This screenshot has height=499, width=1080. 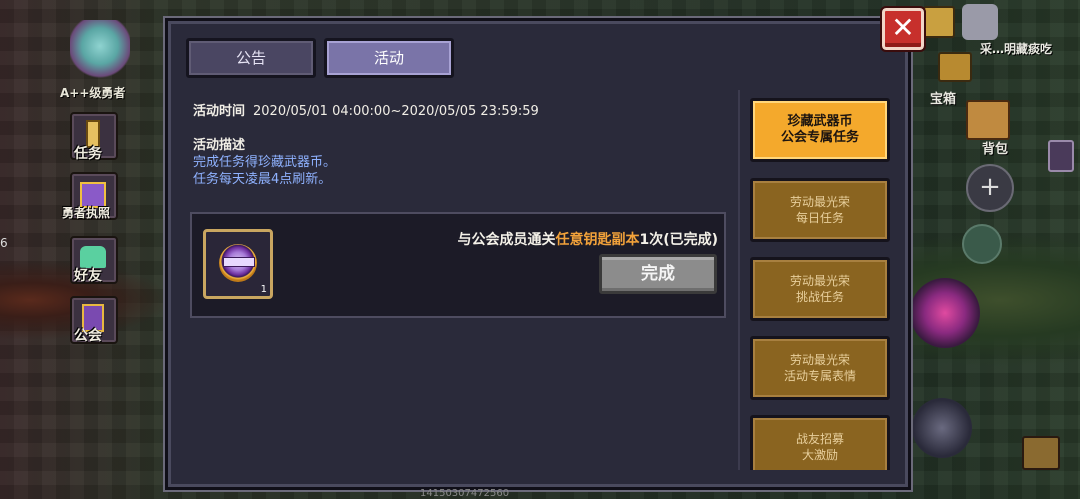 What do you see at coordinates (819, 455) in the screenshot?
I see `event-item-line2: 大激励` at bounding box center [819, 455].